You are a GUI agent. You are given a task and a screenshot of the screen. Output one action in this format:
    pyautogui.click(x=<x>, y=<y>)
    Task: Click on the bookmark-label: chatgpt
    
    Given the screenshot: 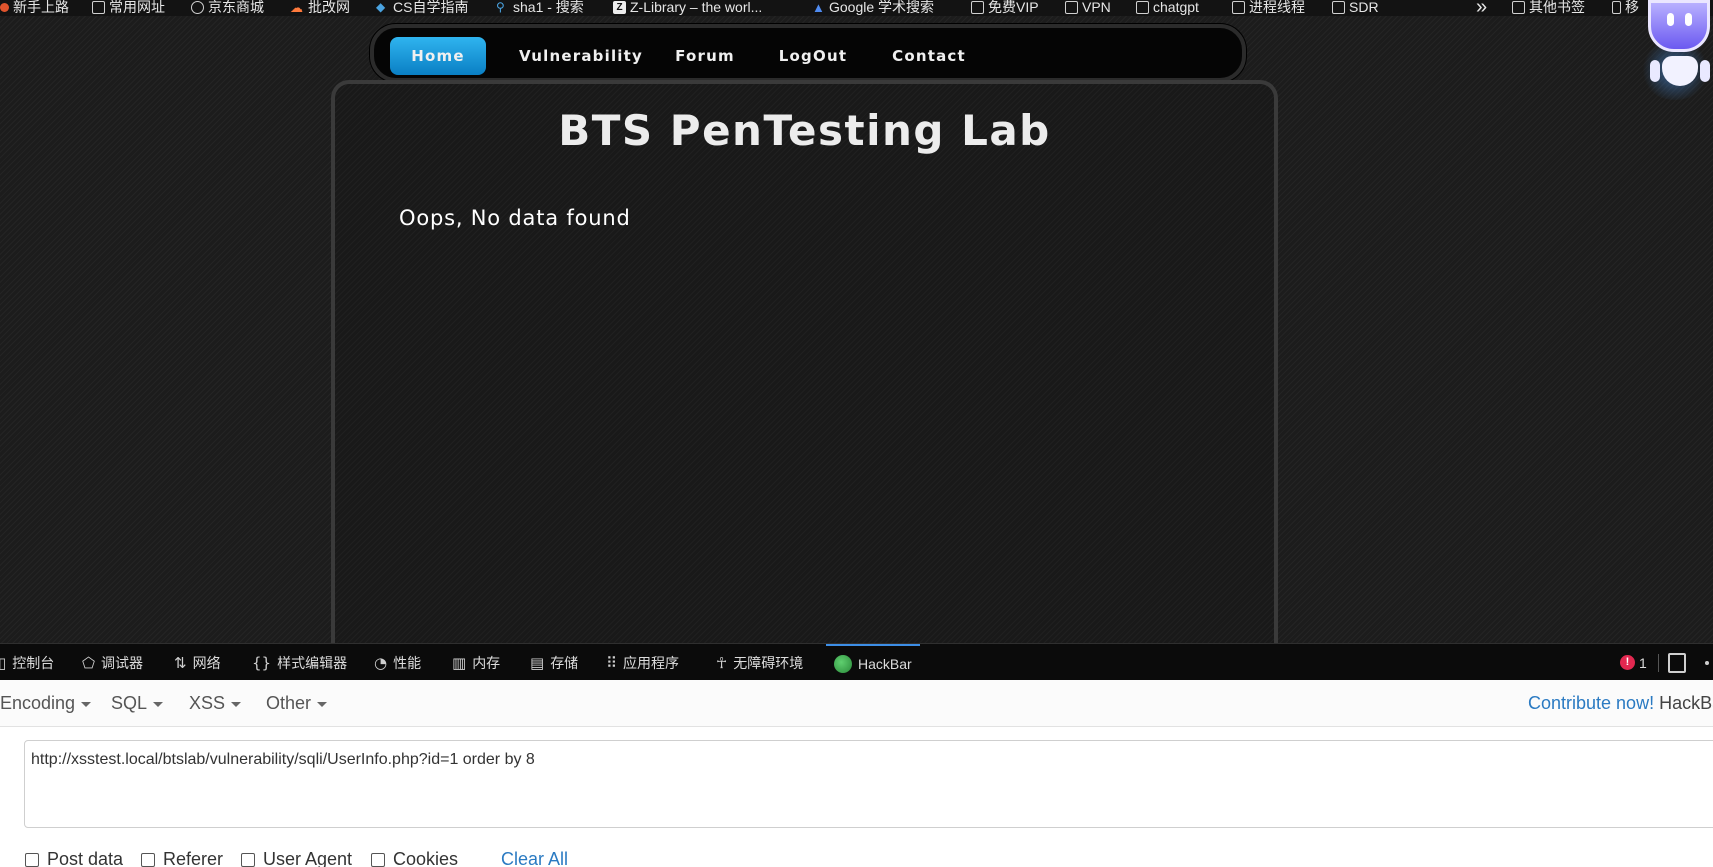 What is the action you would take?
    pyautogui.click(x=1176, y=7)
    